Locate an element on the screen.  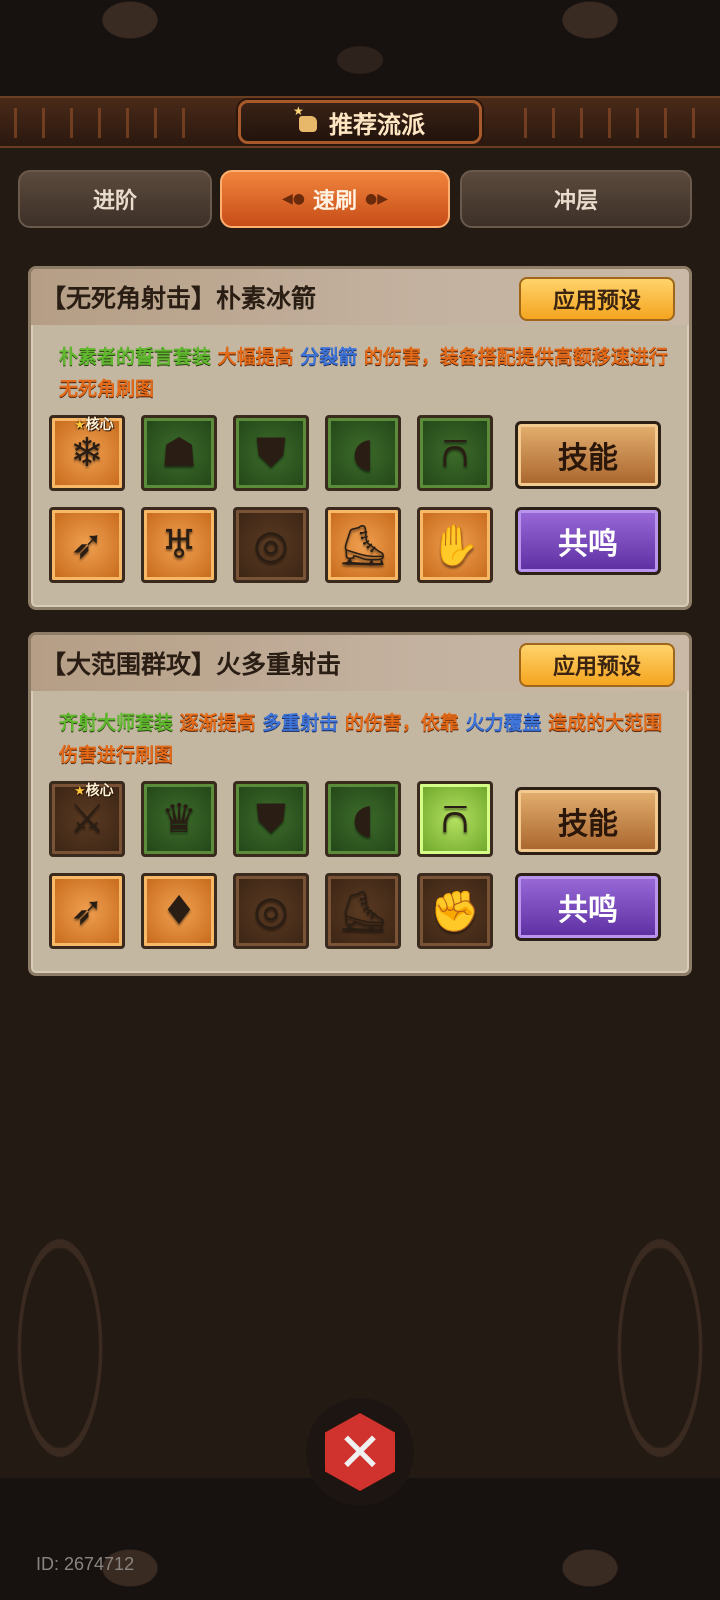
leg-armor-icon: ⩃ is located at coordinates (455, 819).